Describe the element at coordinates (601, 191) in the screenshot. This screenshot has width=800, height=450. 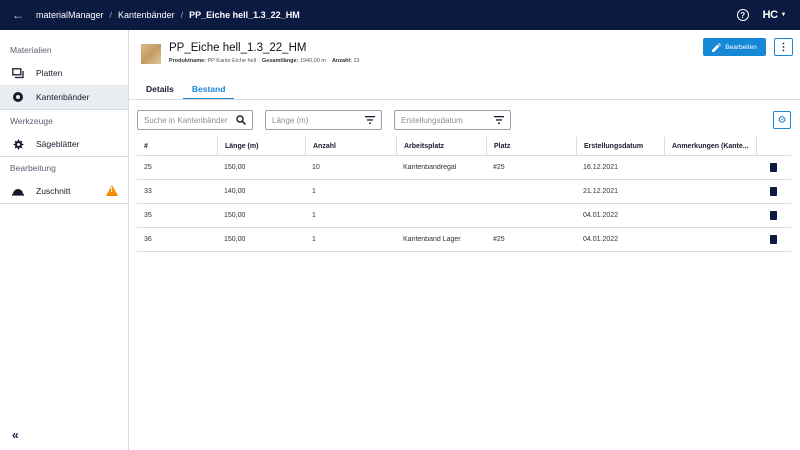
I see `cell-date: 21.12.2021` at that location.